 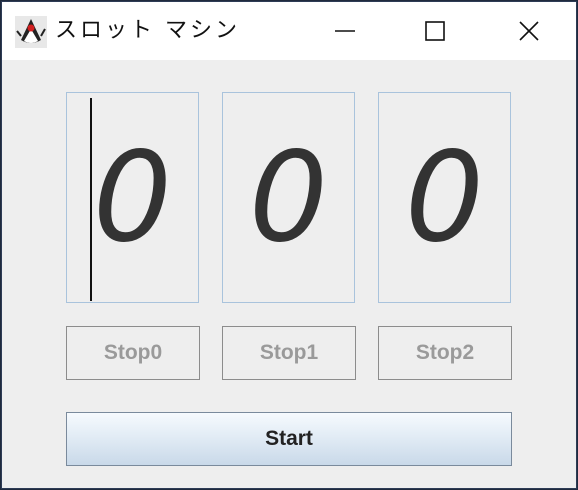 I want to click on title-bar: スロット マシン, so click(x=289, y=31).